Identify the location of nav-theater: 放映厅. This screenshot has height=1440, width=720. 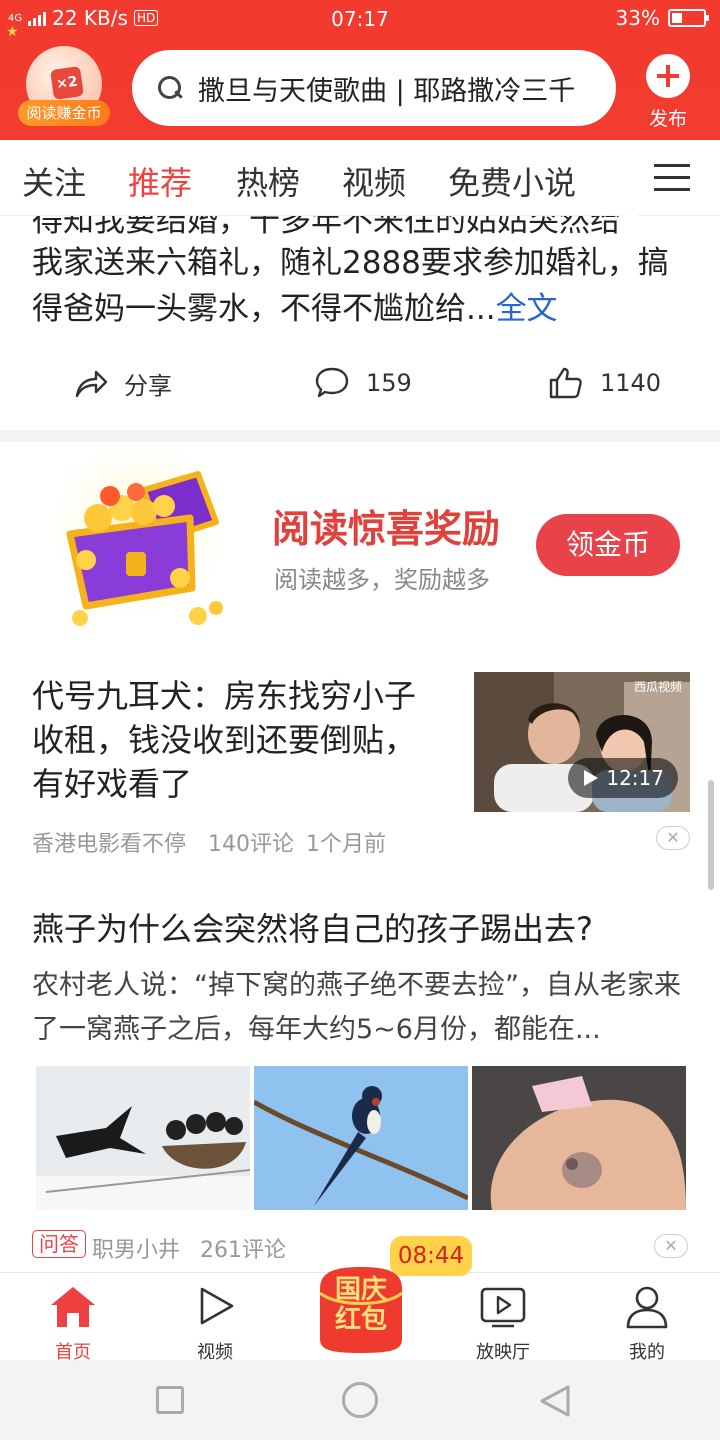
(503, 1323).